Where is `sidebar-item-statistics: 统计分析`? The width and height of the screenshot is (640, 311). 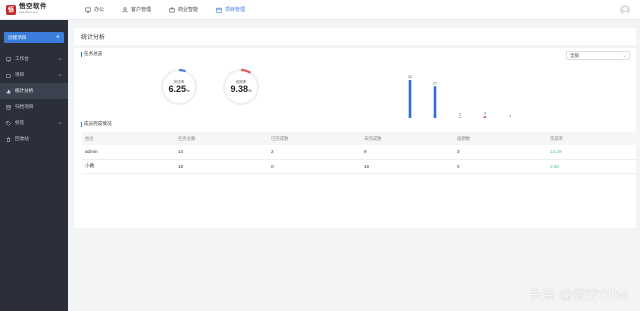 sidebar-item-statistics: 统计分析 is located at coordinates (34, 91).